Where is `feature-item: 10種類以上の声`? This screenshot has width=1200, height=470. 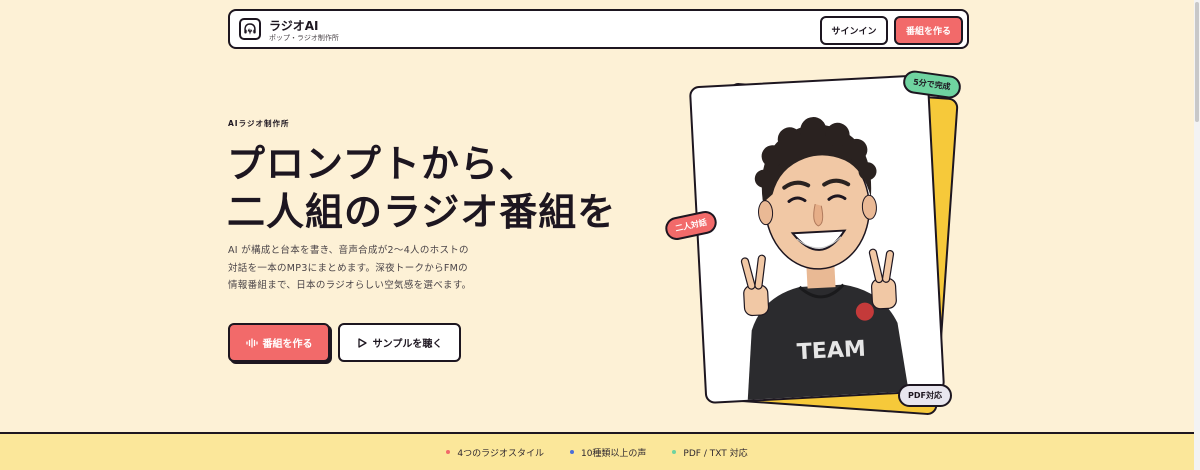
feature-item: 10種類以上の声 is located at coordinates (608, 452).